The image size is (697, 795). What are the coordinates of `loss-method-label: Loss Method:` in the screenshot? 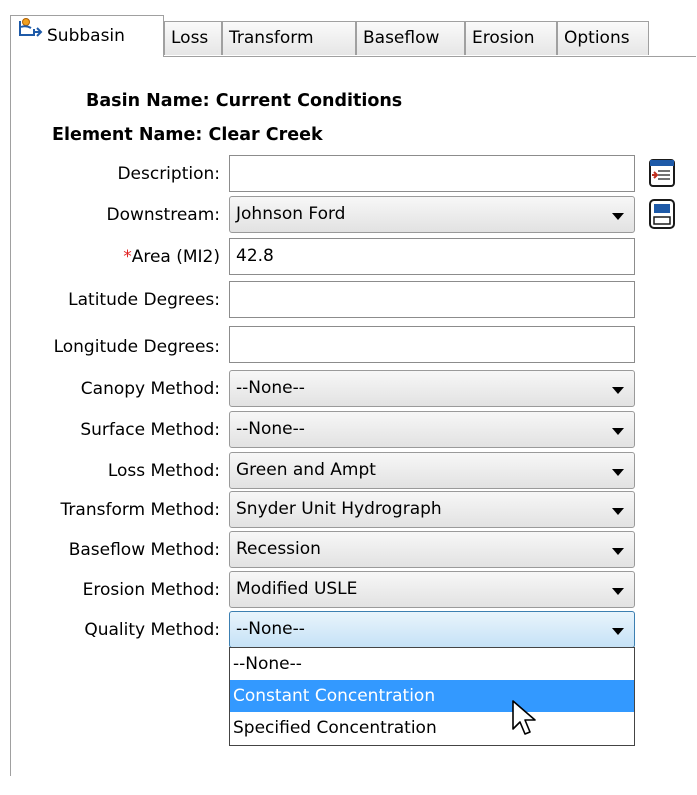 It's located at (163, 471).